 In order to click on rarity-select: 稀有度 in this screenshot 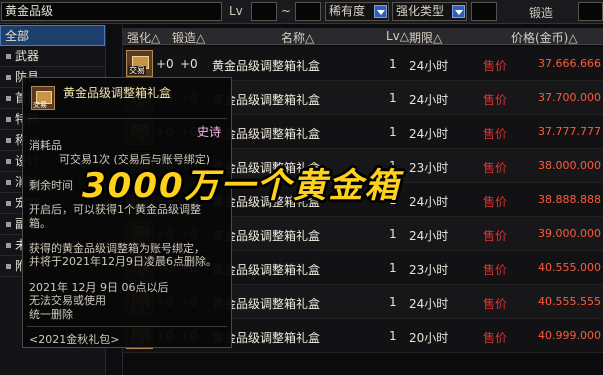, I will do `click(357, 11)`.